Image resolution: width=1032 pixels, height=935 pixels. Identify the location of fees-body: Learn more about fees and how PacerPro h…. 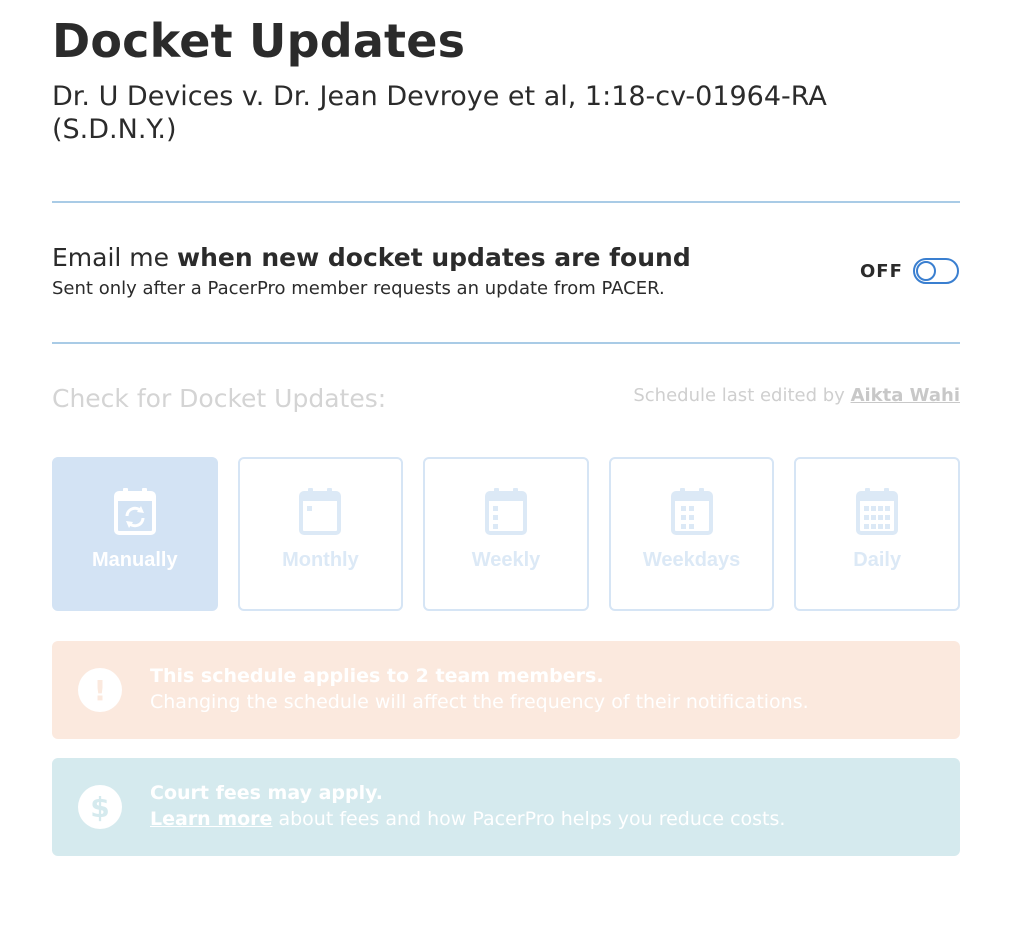
(468, 819).